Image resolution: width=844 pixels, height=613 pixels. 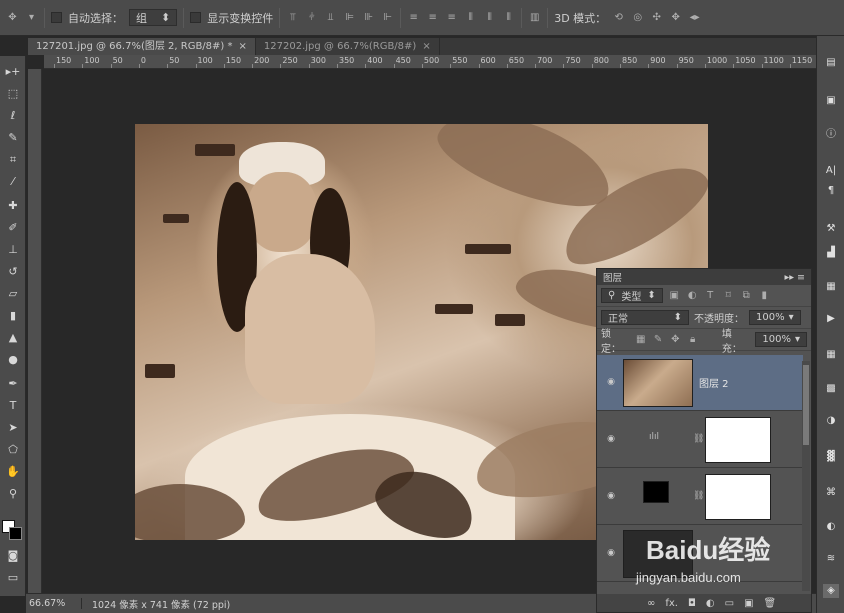 What do you see at coordinates (700, 497) in the screenshot?
I see `layer-row: ◉ ⛓︎` at bounding box center [700, 497].